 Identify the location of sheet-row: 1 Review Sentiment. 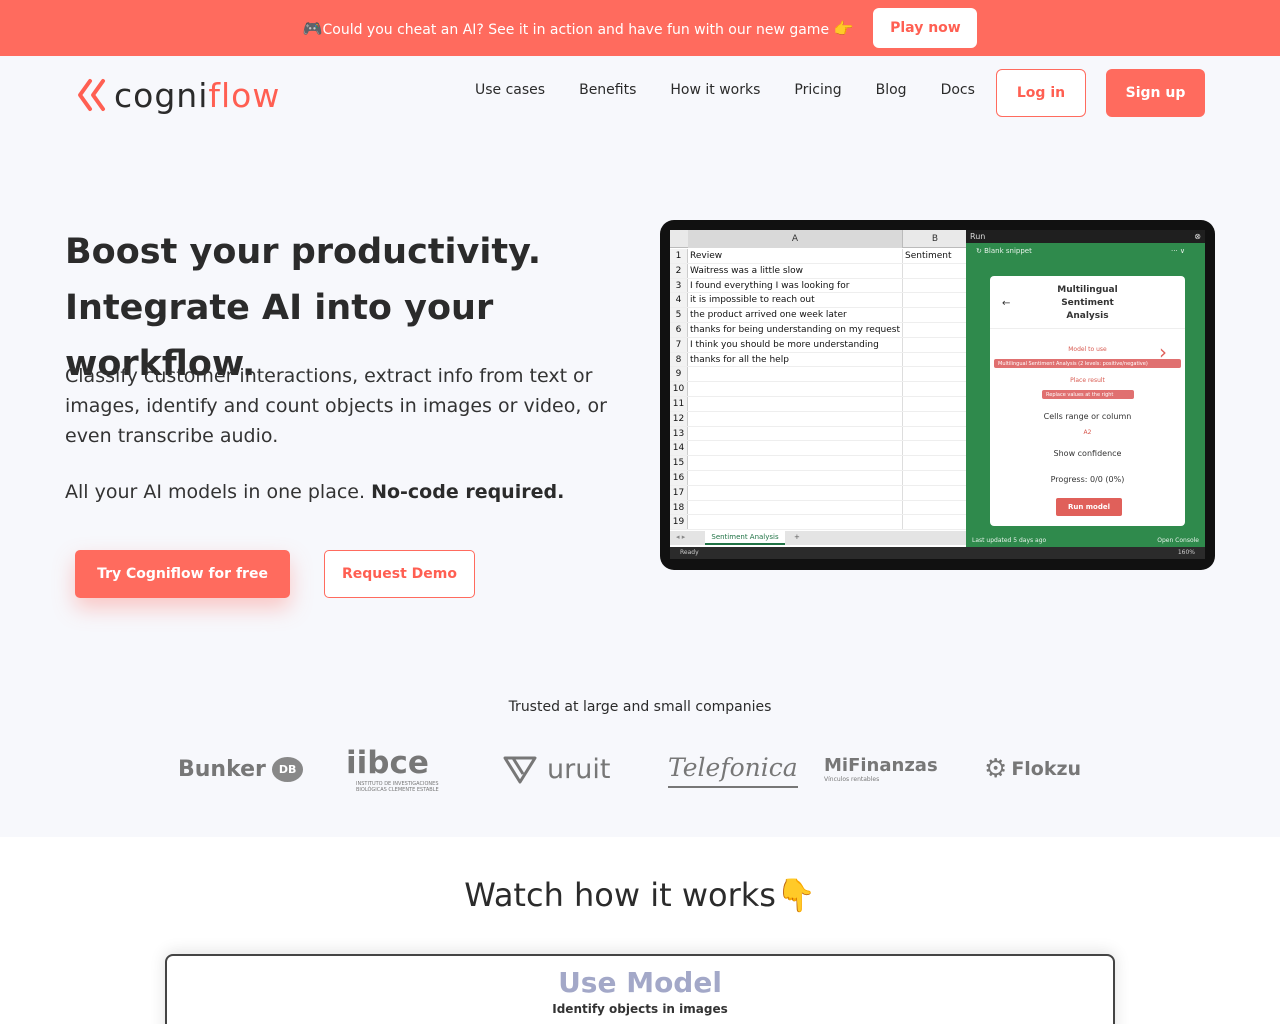
(818, 256).